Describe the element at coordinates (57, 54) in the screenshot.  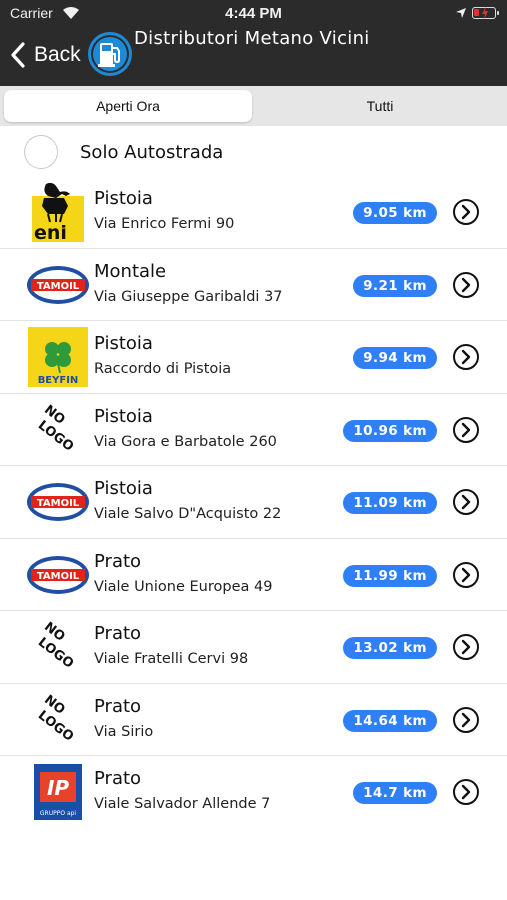
I see `back-label: Back` at that location.